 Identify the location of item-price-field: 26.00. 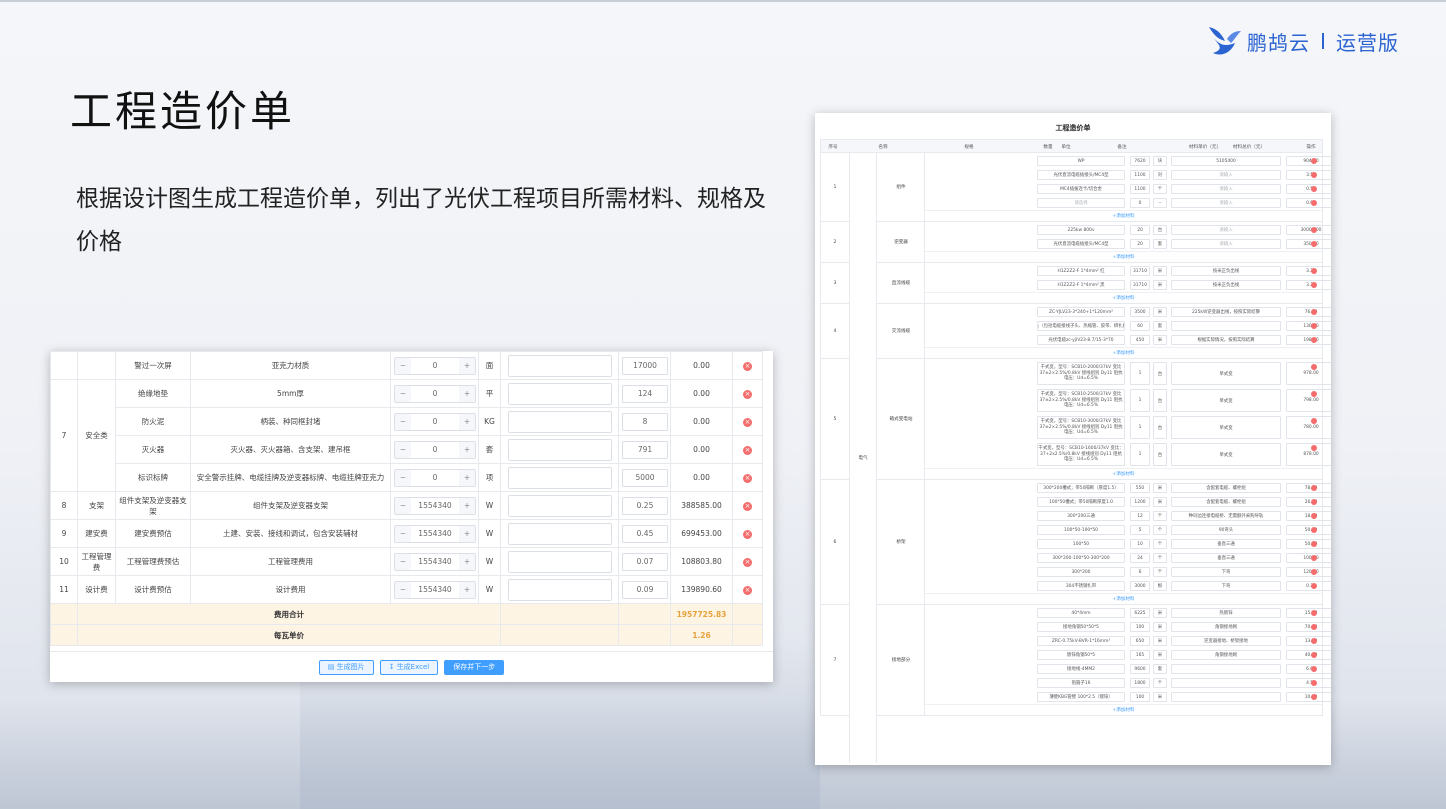
(1308, 502).